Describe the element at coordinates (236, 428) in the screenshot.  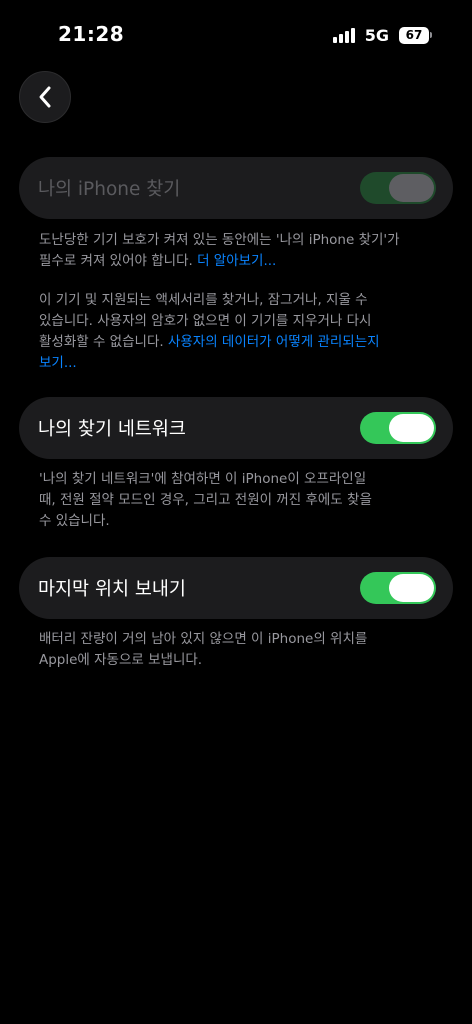
I see `find-my-network-row: 나의 찾기 네트워크` at that location.